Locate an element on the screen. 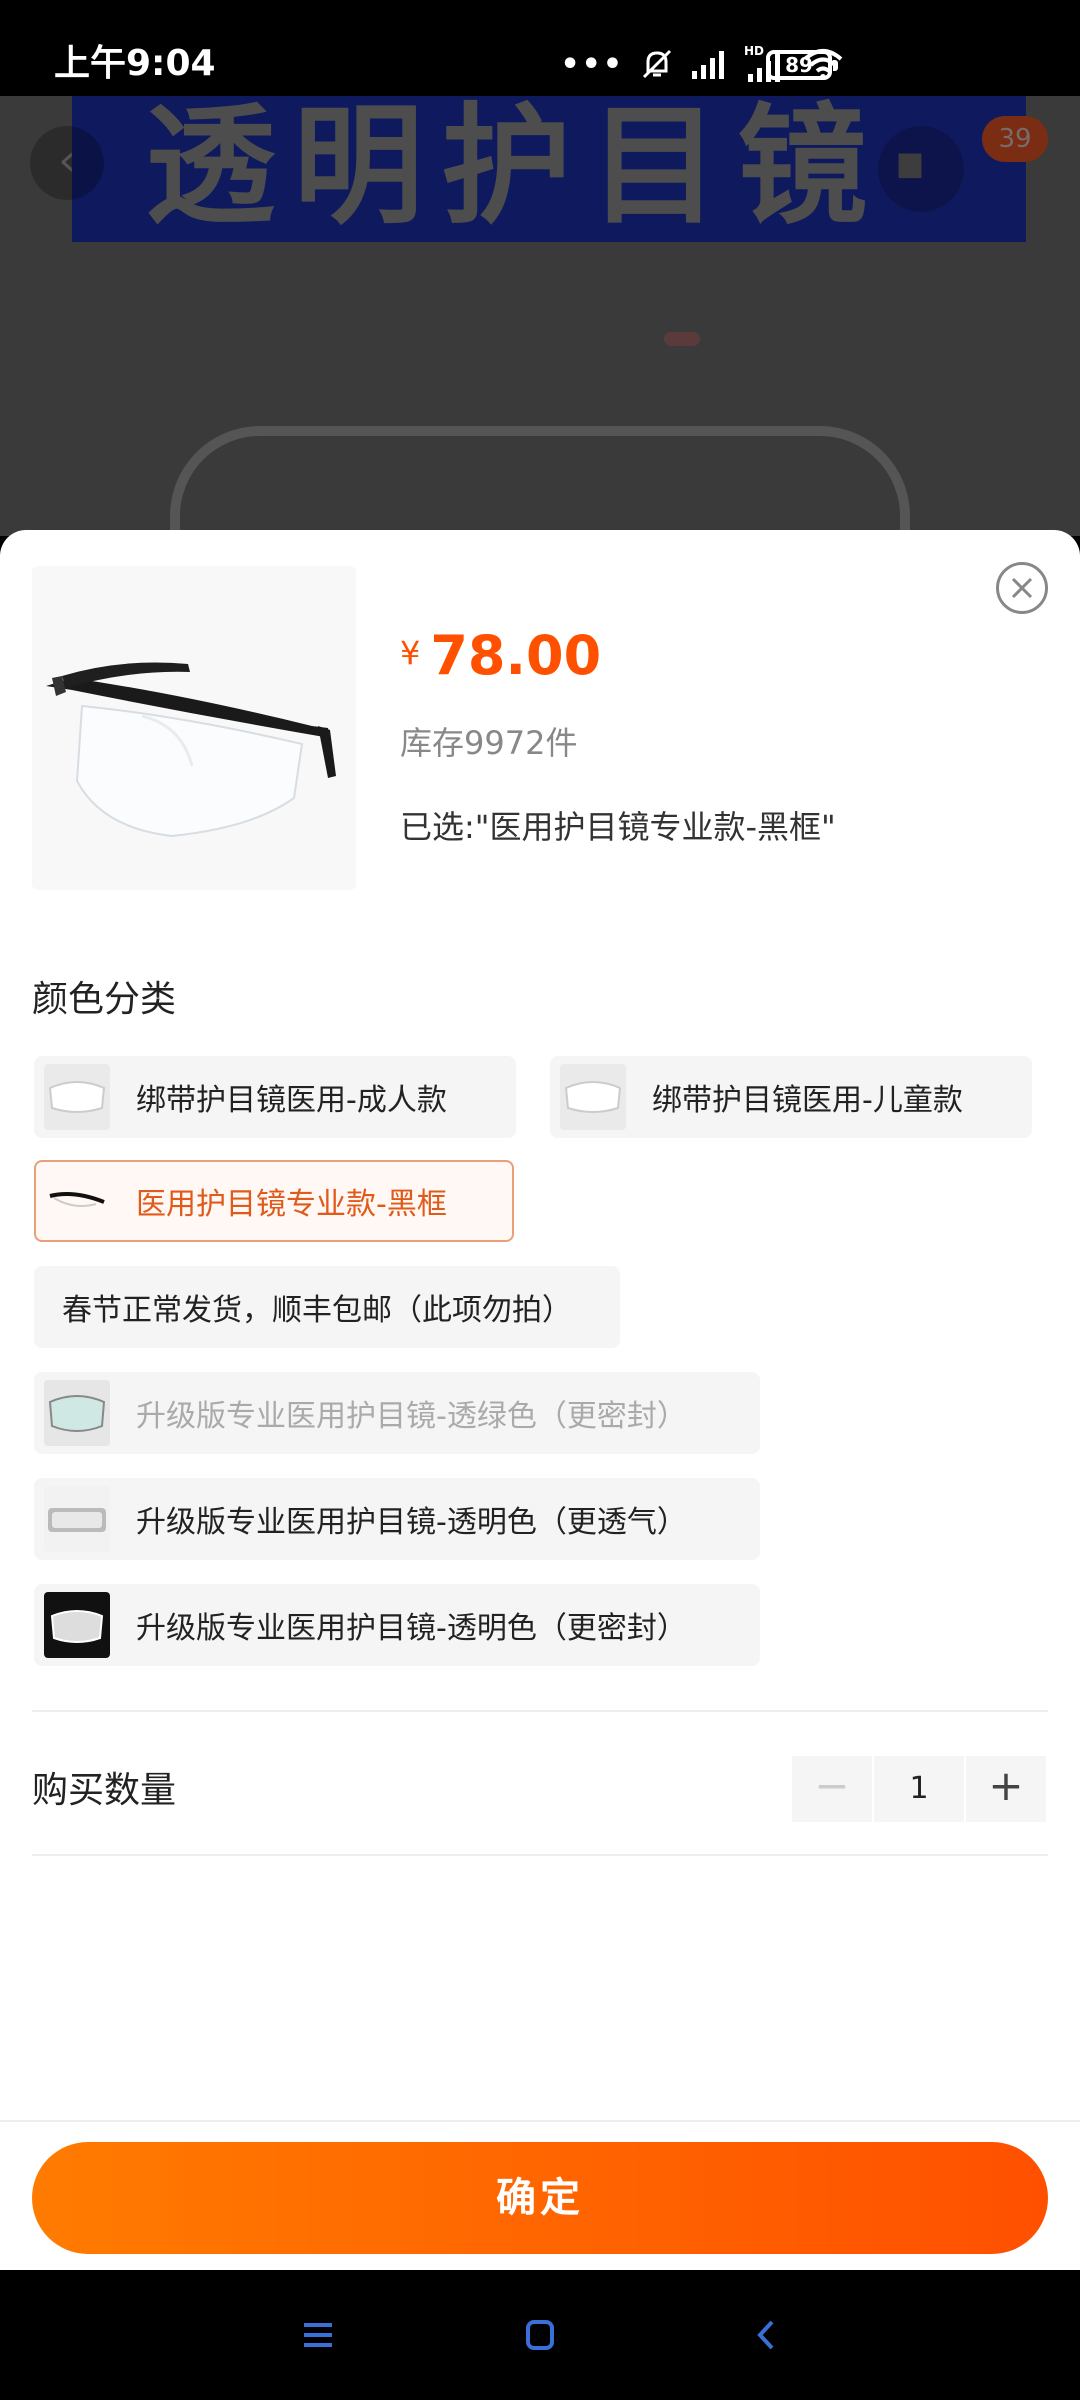 The image size is (1080, 2400). more-dots-icon: ••• is located at coordinates (592, 64).